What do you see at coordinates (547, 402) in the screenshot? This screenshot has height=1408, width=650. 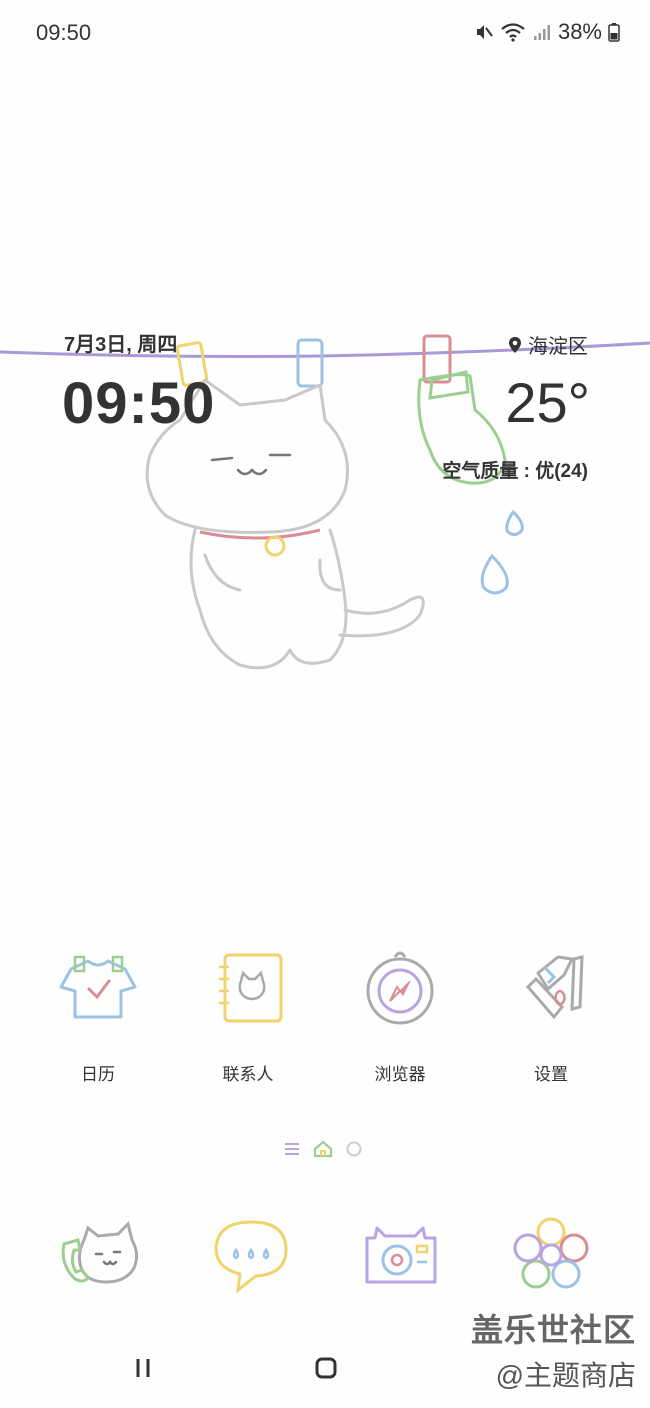 I see `weather-temperature: 25°` at bounding box center [547, 402].